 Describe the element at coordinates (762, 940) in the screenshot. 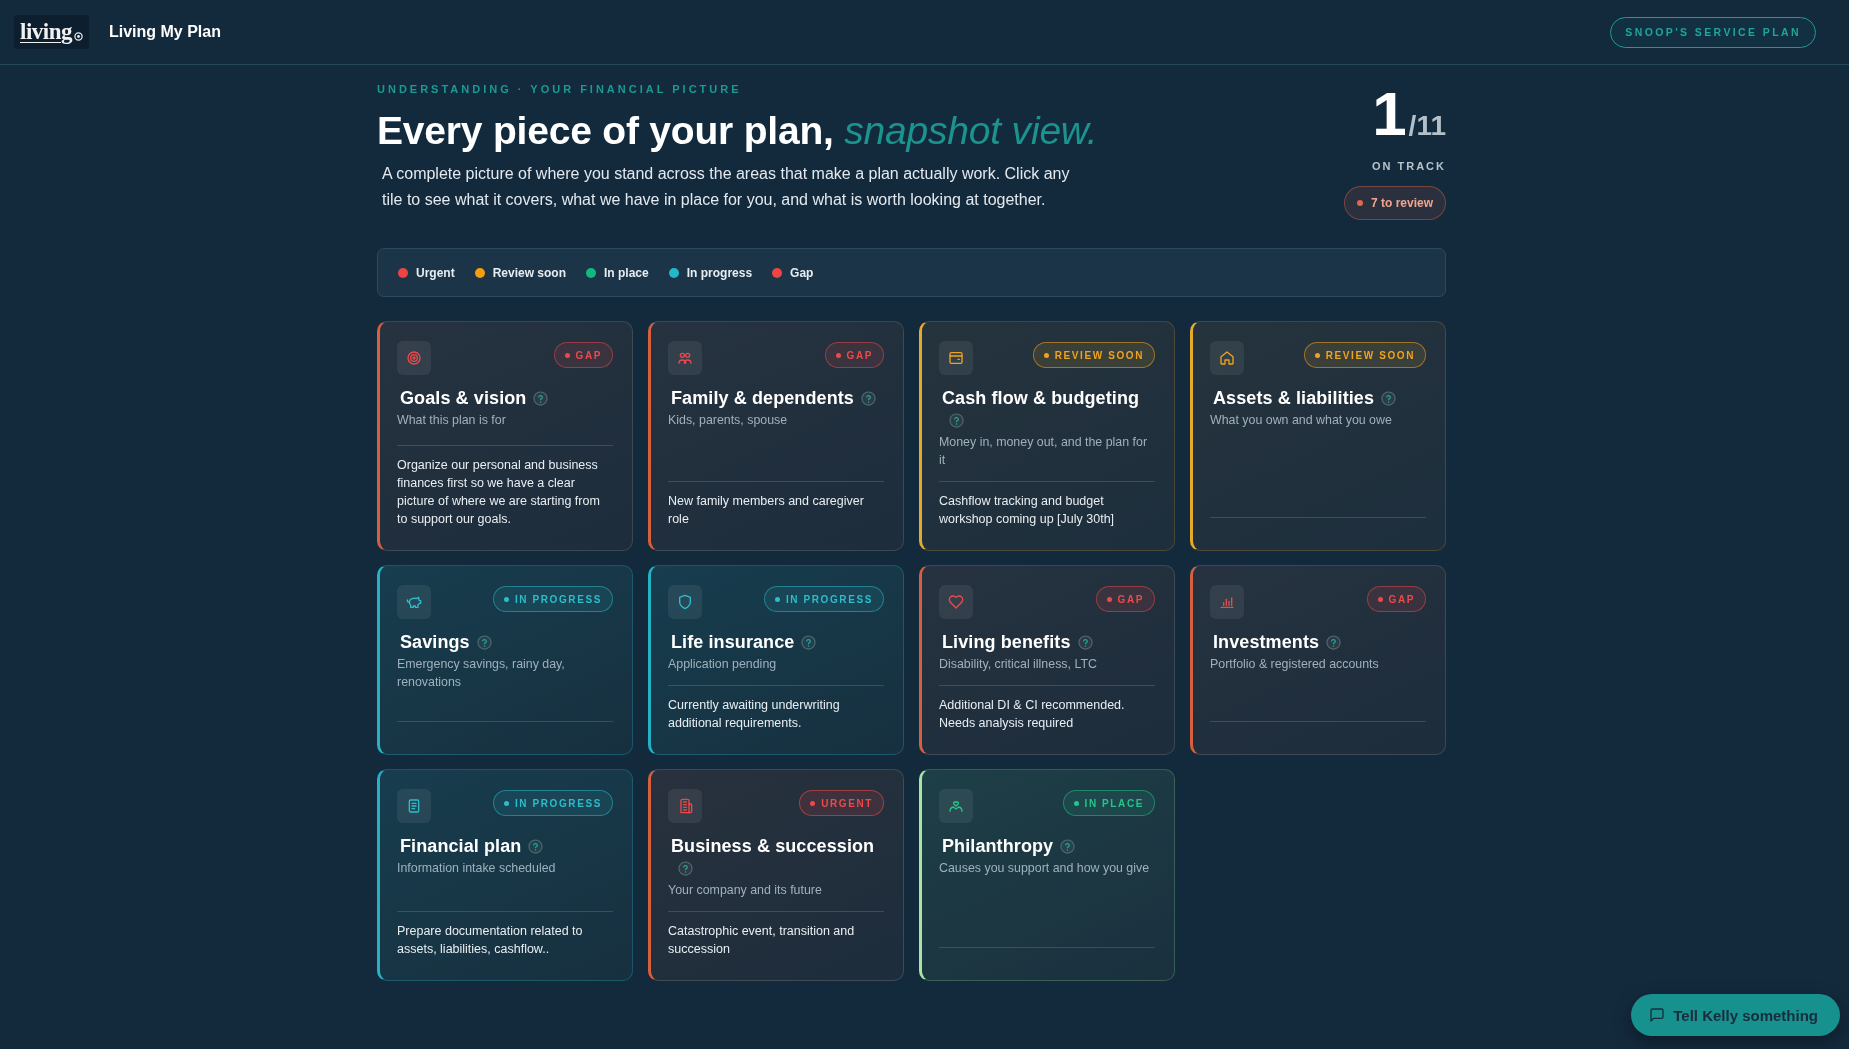

I see `tile-note: Catastrophic event, transition and succession` at that location.